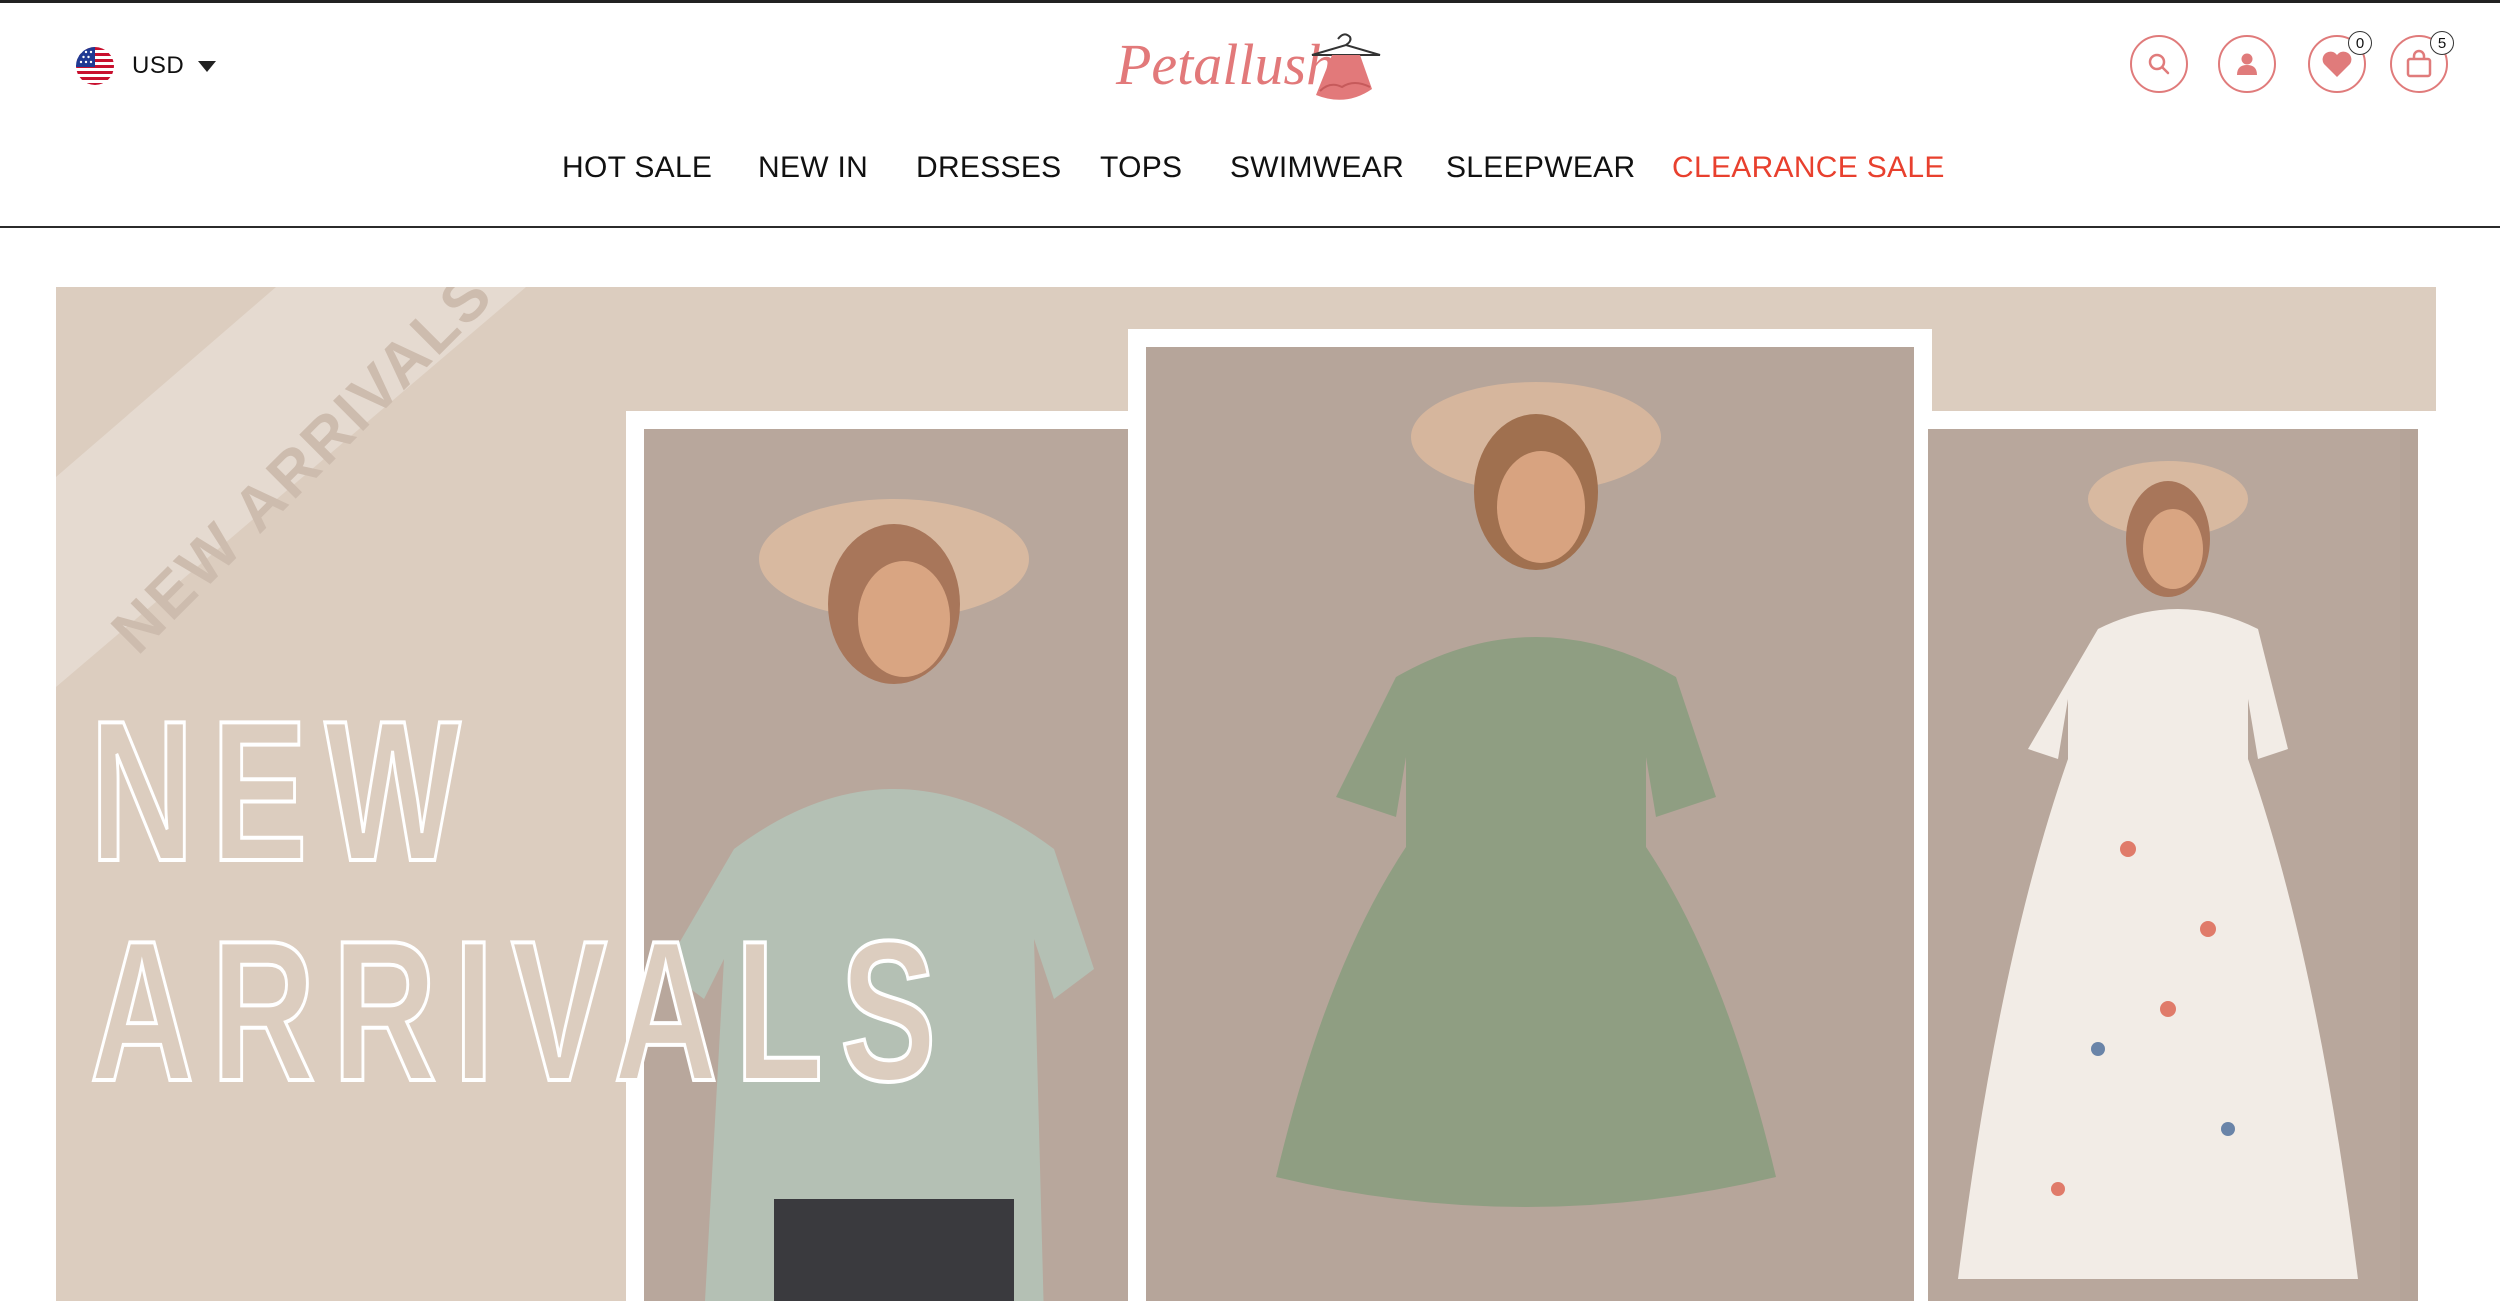  Describe the element at coordinates (521, 1011) in the screenshot. I see `headline-line-2: ARRIVALS` at that location.